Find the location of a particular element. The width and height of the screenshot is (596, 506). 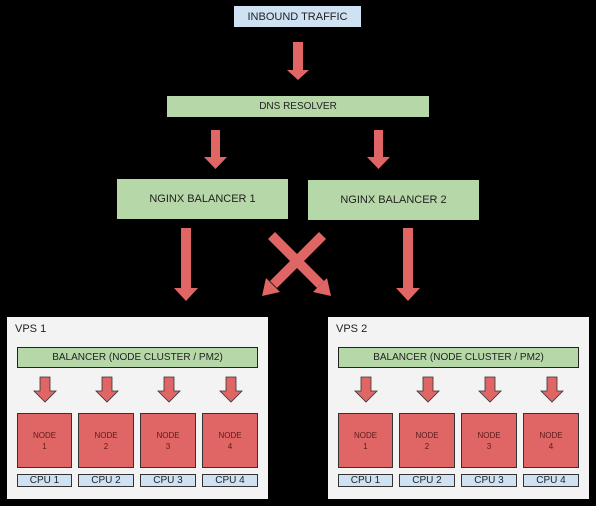

vps-1-node-1: NODE 1 is located at coordinates (44, 440).